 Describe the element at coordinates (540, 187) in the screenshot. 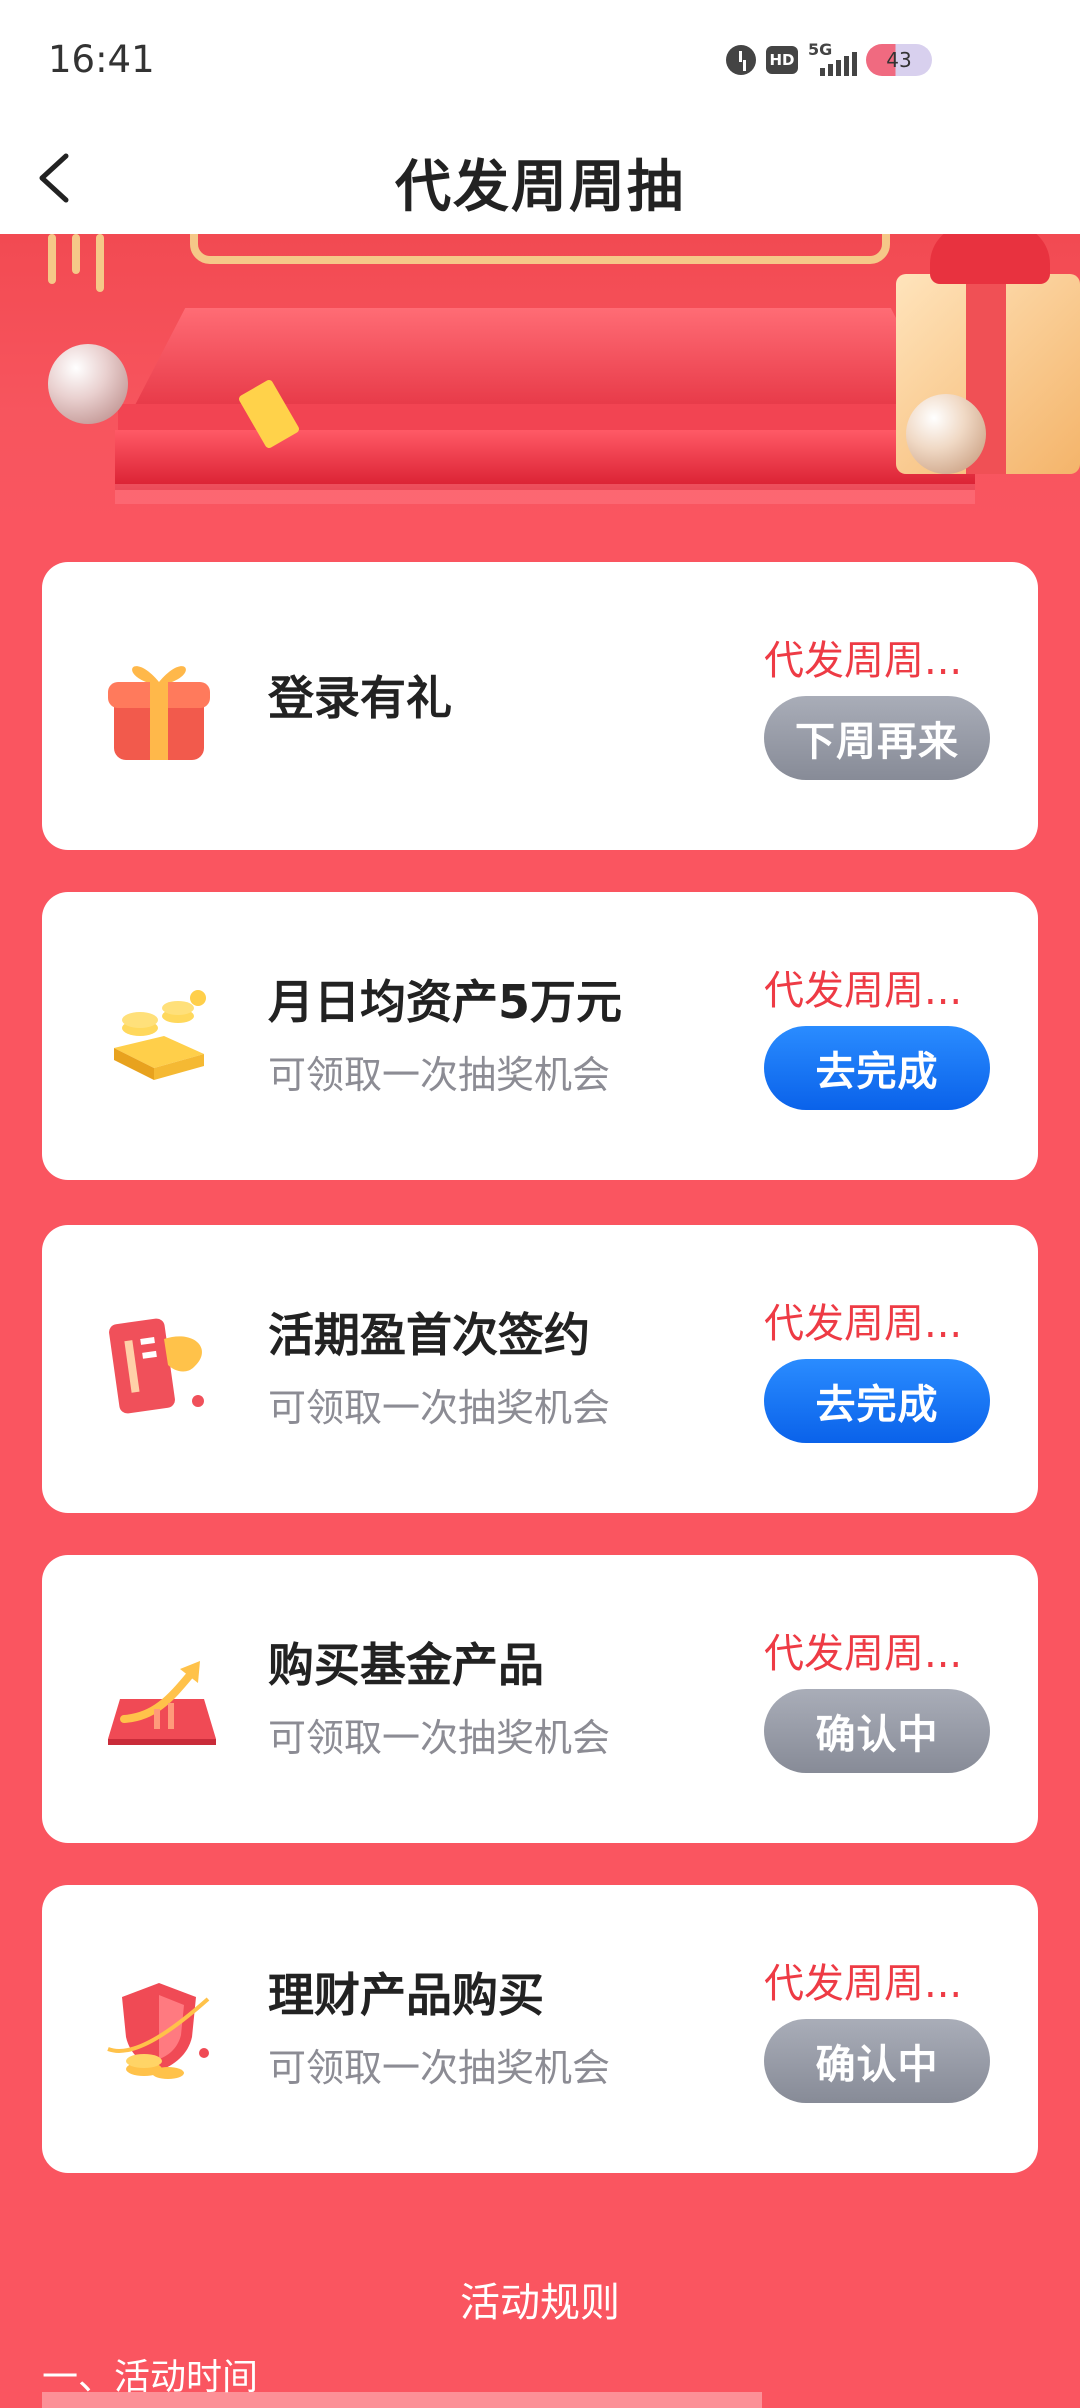

I see `page-title: 代发周周抽` at that location.